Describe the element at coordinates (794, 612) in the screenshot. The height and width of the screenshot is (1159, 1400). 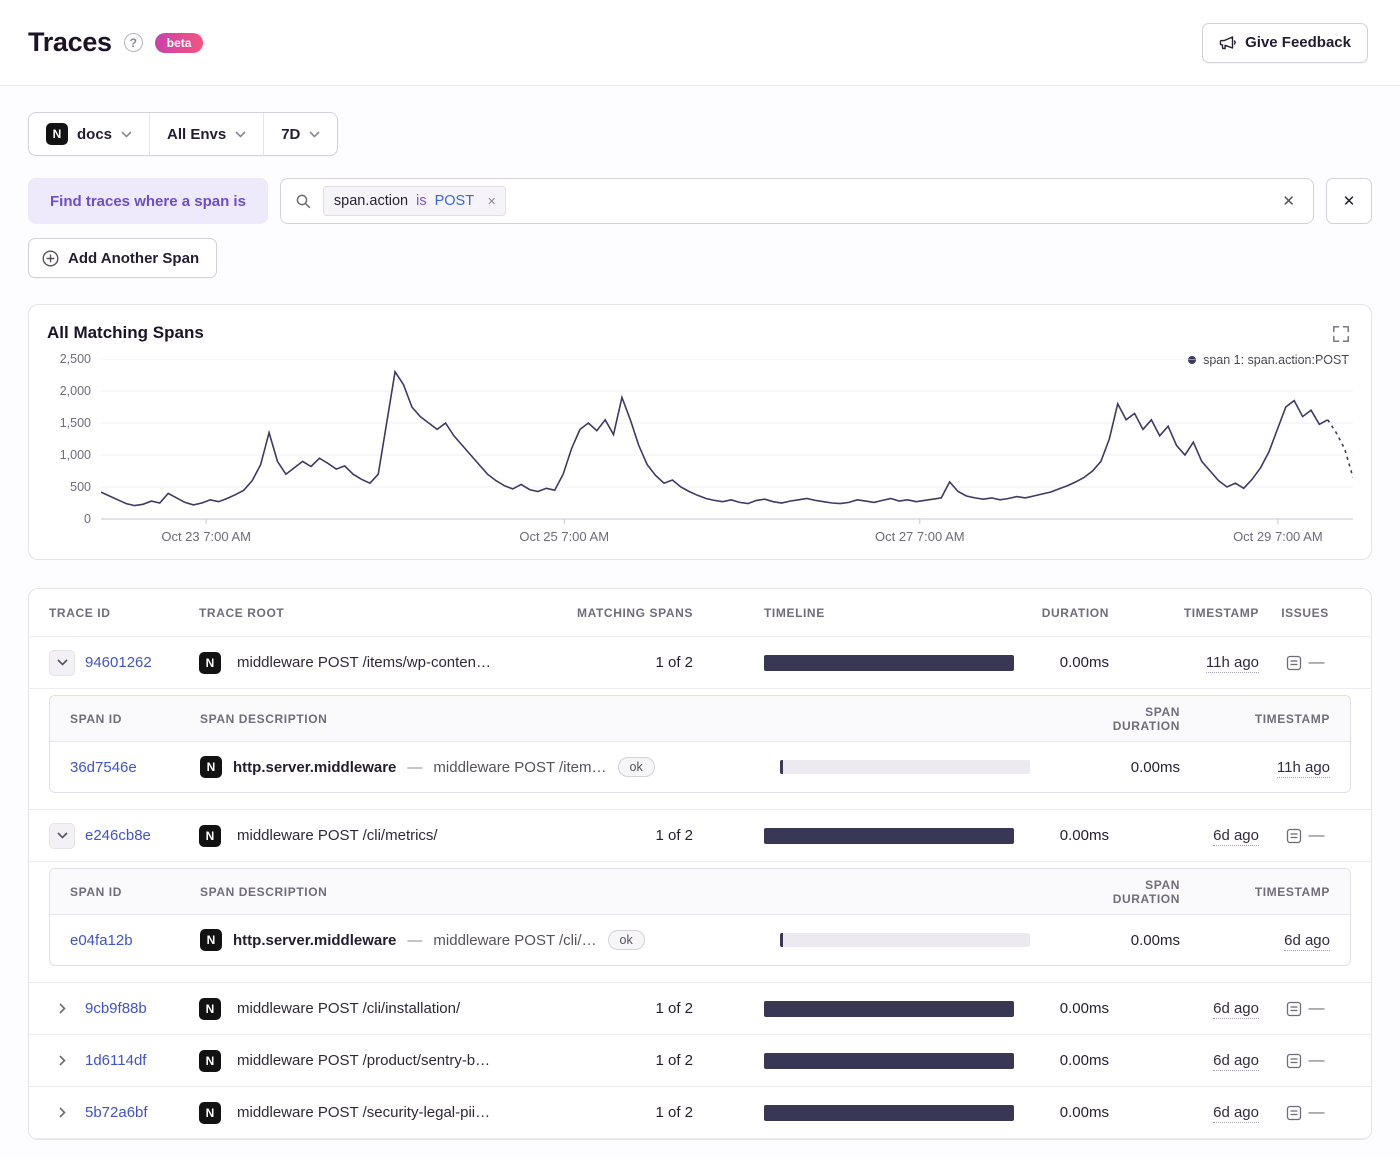
I see `col-timeline: TIMELINE` at that location.